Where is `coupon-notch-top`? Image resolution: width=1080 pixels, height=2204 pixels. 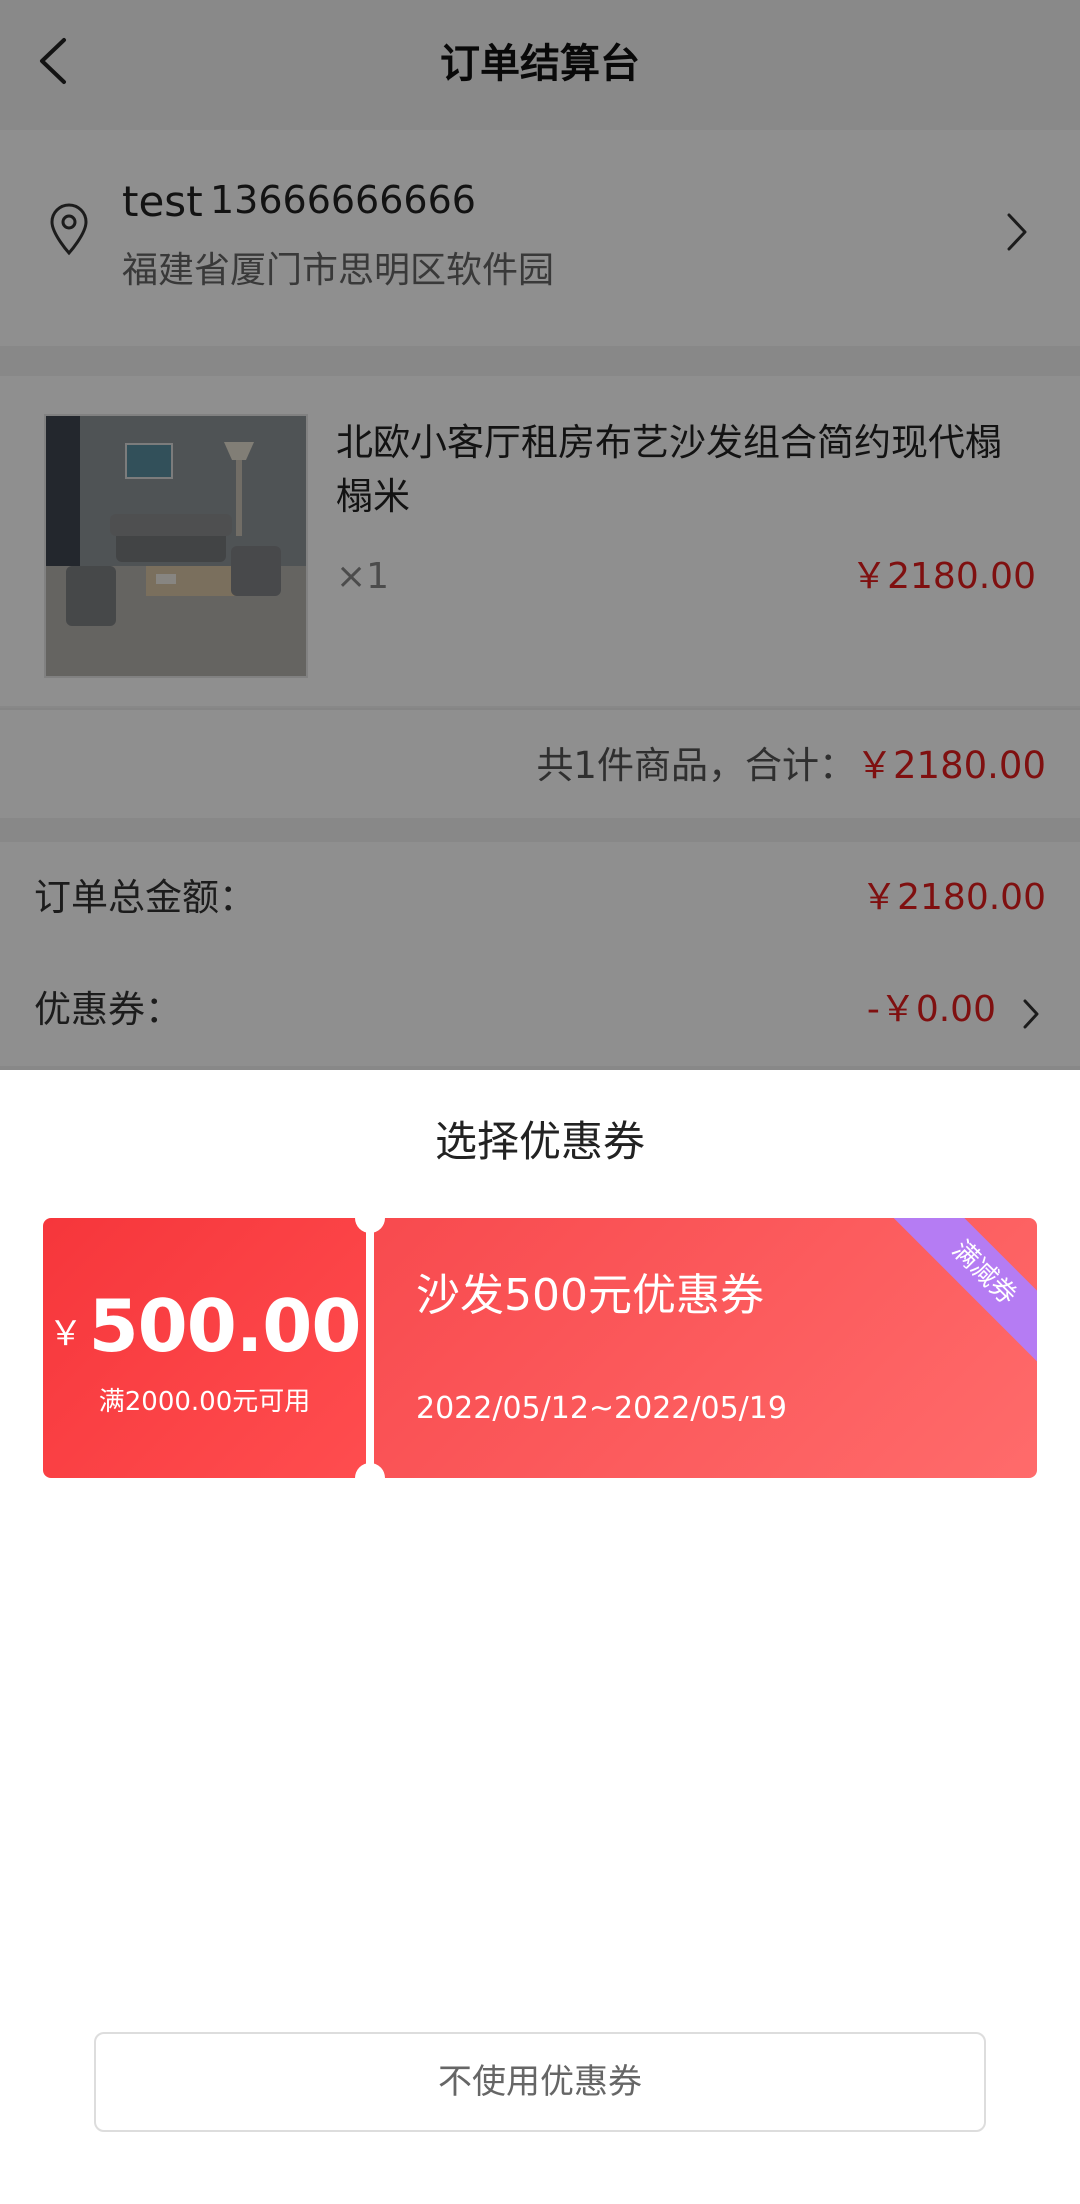
coupon-notch-top is located at coordinates (370, 1218).